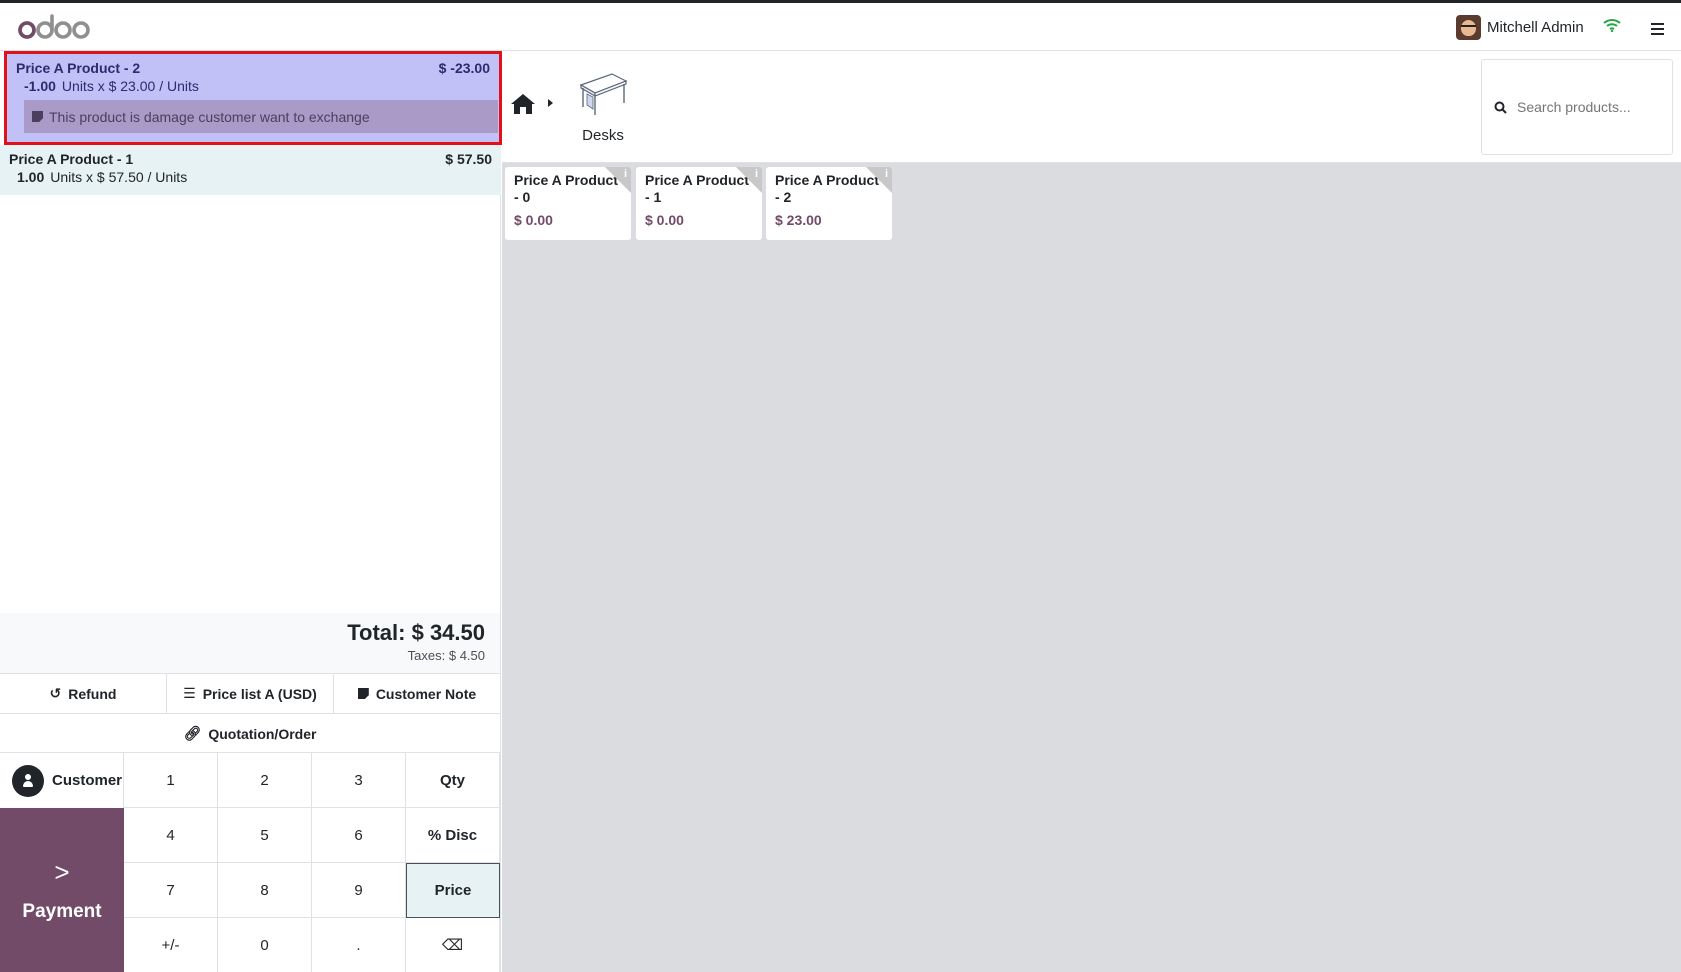 The image size is (1681, 972). Describe the element at coordinates (55, 693) in the screenshot. I see `undo-icon: ↺` at that location.